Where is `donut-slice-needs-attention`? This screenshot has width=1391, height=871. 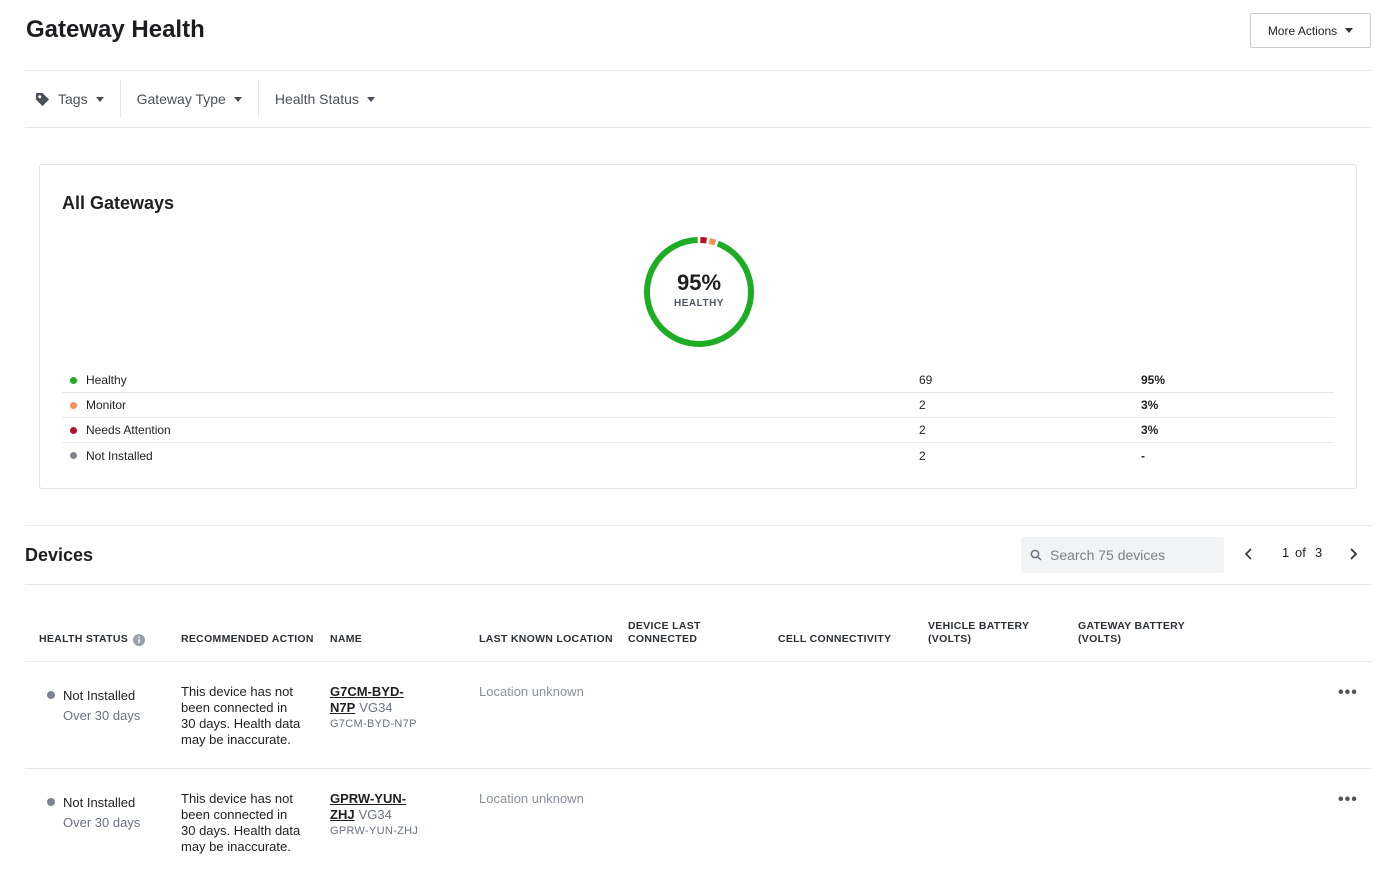 donut-slice-needs-attention is located at coordinates (703, 240).